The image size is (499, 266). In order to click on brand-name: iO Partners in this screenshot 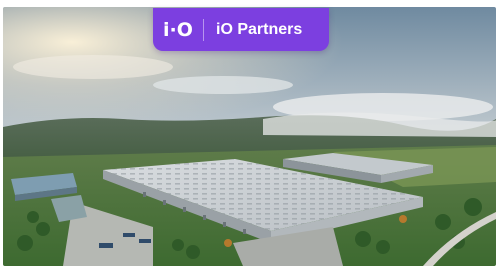, I will do `click(259, 29)`.